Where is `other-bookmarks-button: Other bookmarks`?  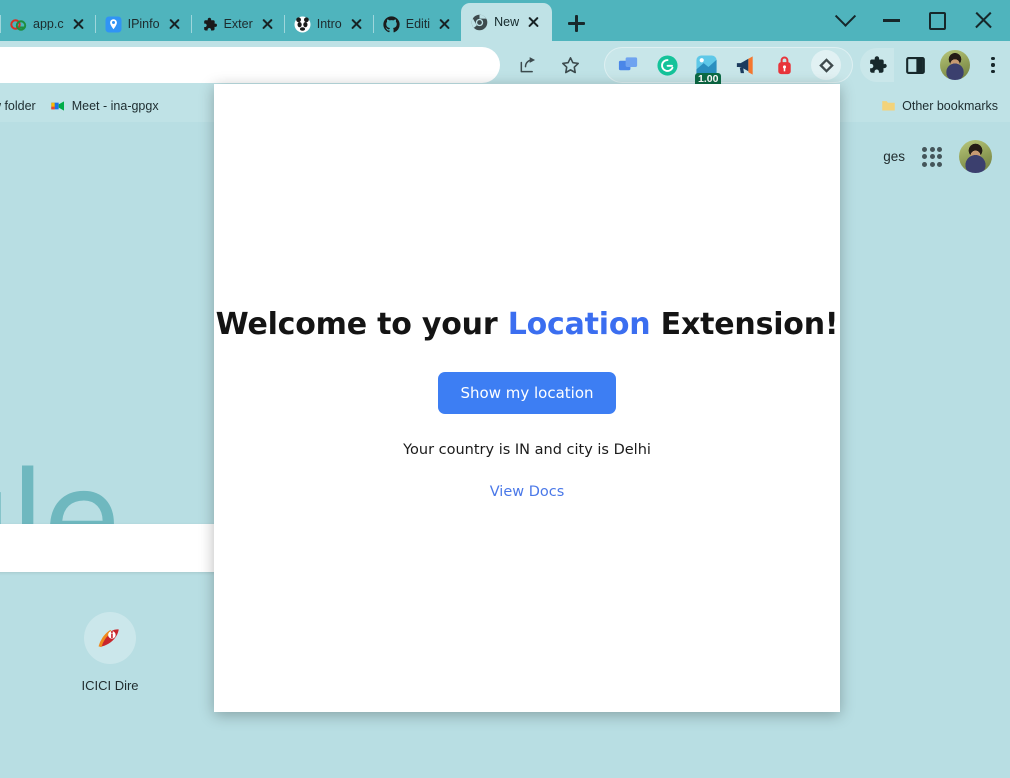 other-bookmarks-button: Other bookmarks is located at coordinates (939, 106).